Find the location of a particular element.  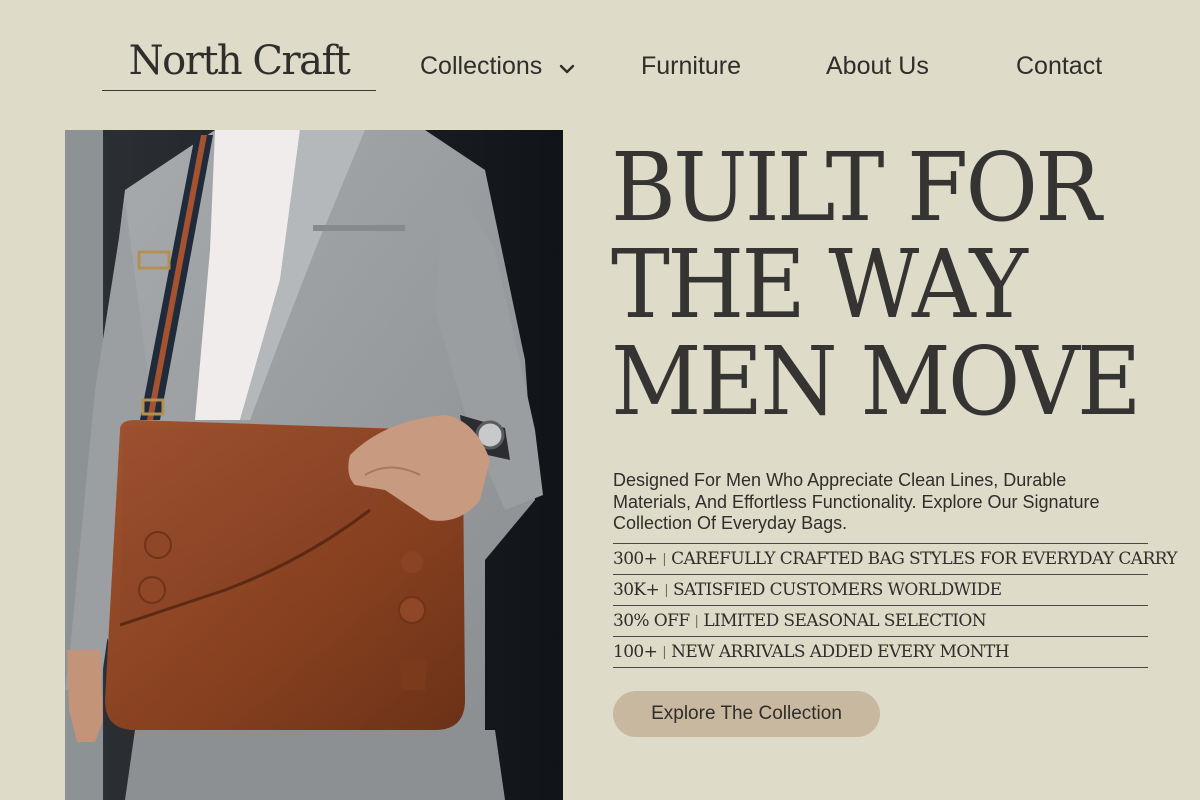

stat-label: SATISFIED CUSTOMERS WORLDWIDE is located at coordinates (837, 590).